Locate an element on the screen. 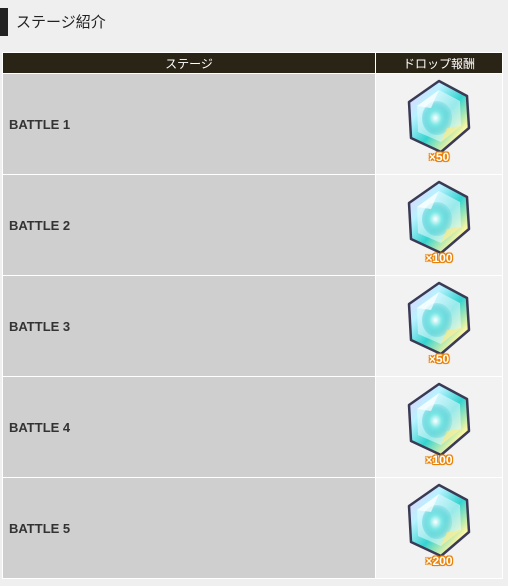  column-header-reward: ドロップ報酬 is located at coordinates (439, 63).